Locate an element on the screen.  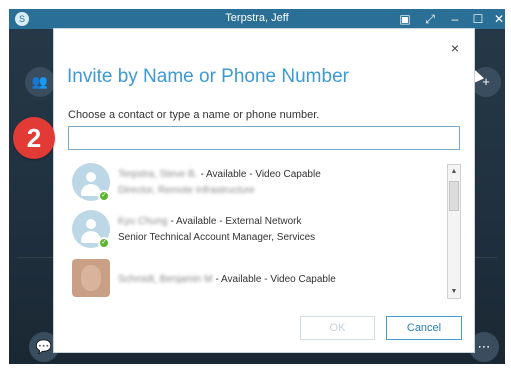
close-window-icon: ✕ is located at coordinates (498, 19).